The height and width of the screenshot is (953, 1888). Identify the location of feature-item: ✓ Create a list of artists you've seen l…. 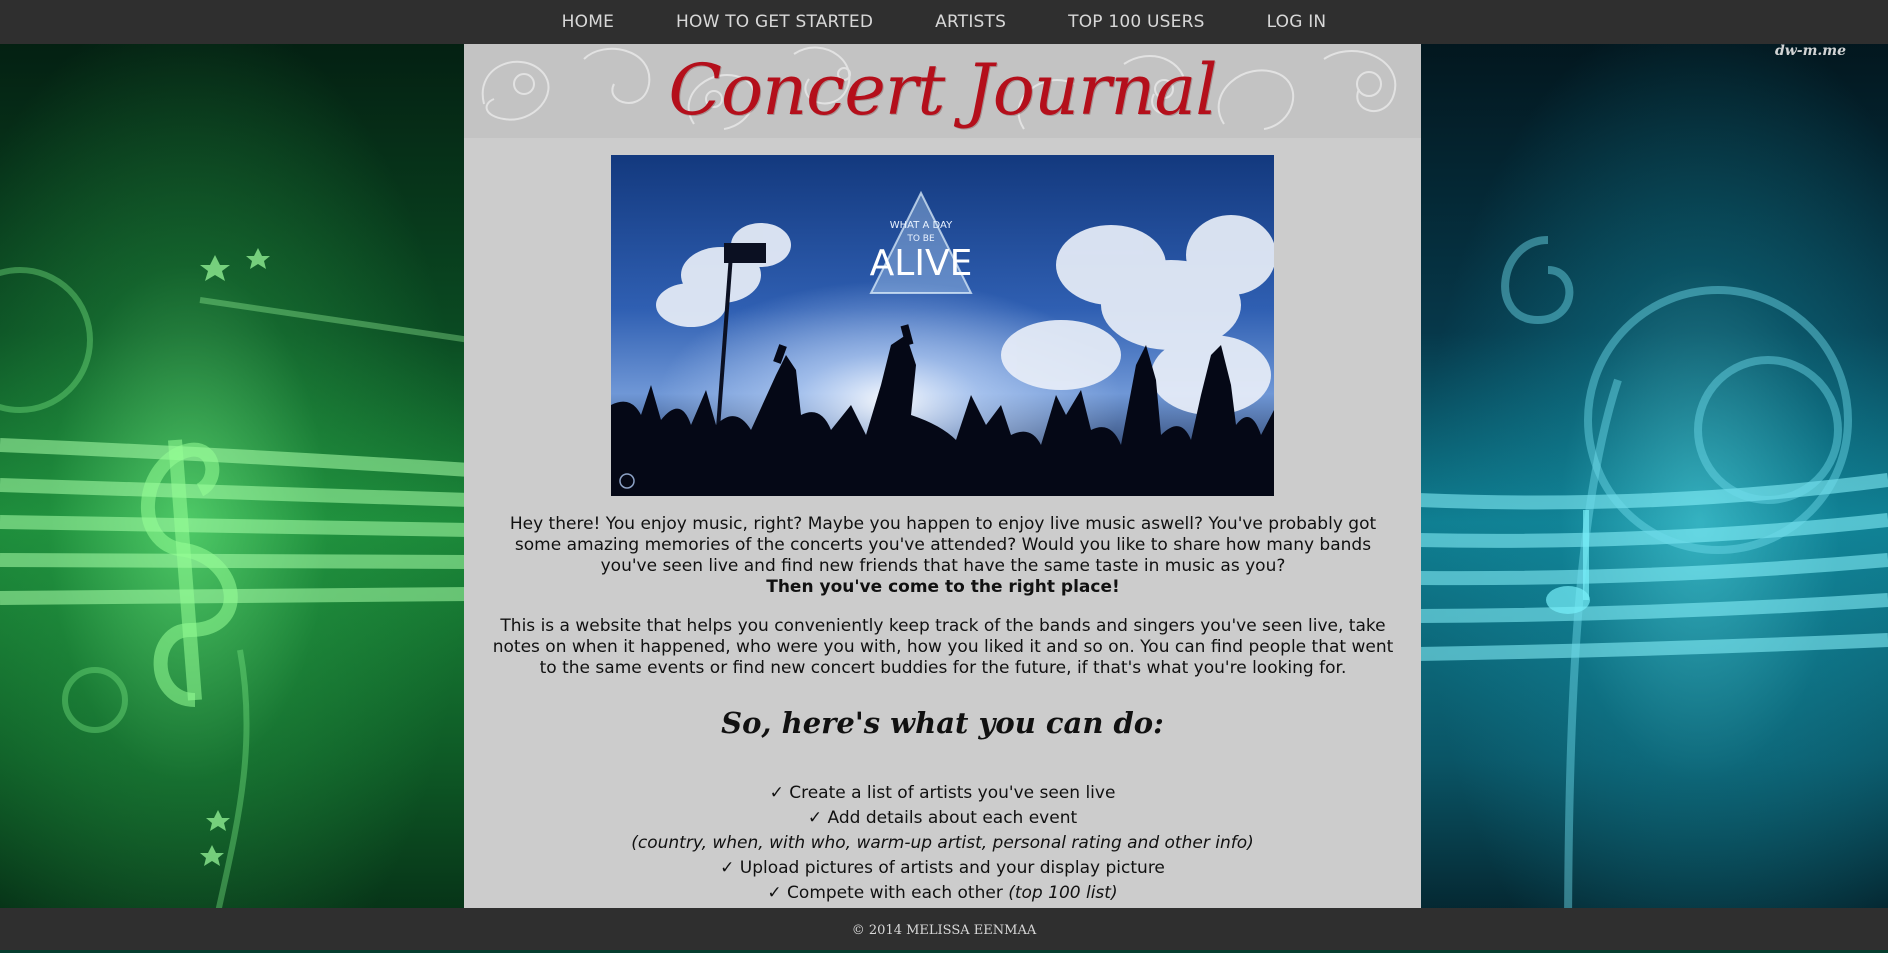
(942, 793).